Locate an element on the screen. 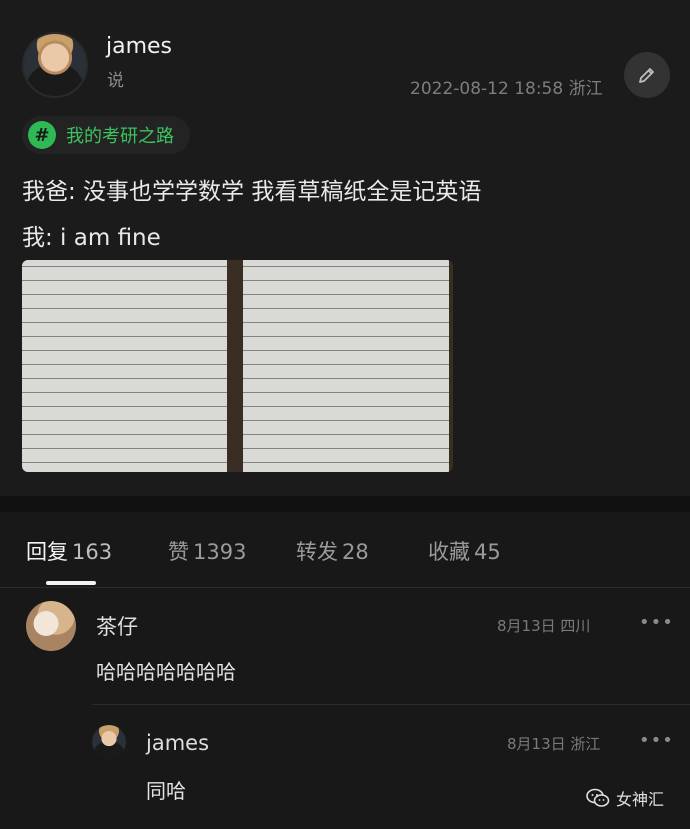  tab-replies-count: 163 is located at coordinates (92, 552).